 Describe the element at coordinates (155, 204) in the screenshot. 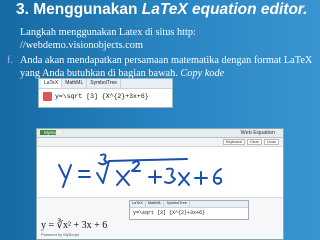

I see `result-tab-mathml: MathML` at that location.